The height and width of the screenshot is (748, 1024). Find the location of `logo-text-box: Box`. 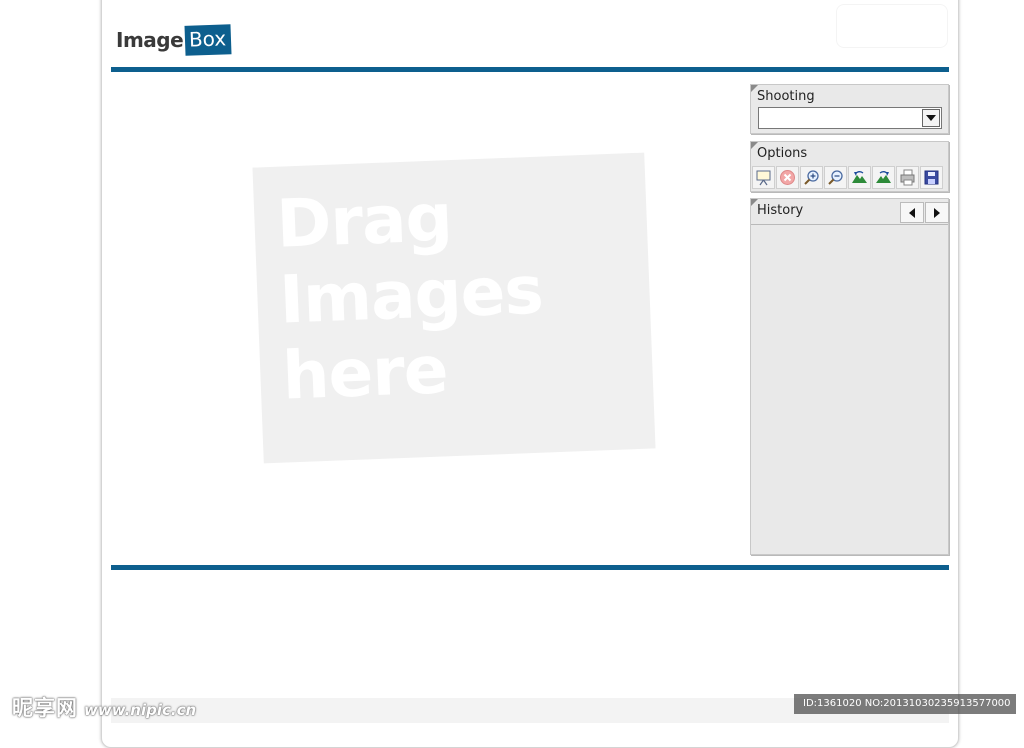

logo-text-box: Box is located at coordinates (208, 40).